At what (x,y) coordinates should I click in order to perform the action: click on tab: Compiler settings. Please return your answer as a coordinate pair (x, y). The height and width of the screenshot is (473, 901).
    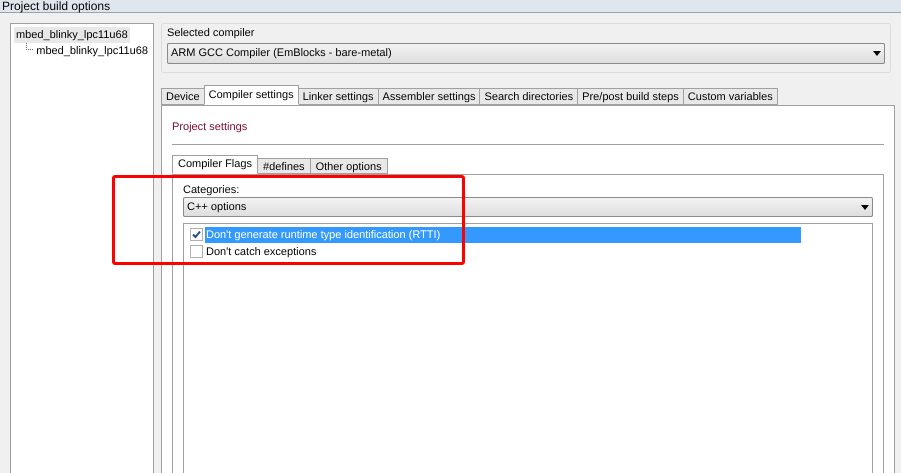
    Looking at the image, I should click on (251, 95).